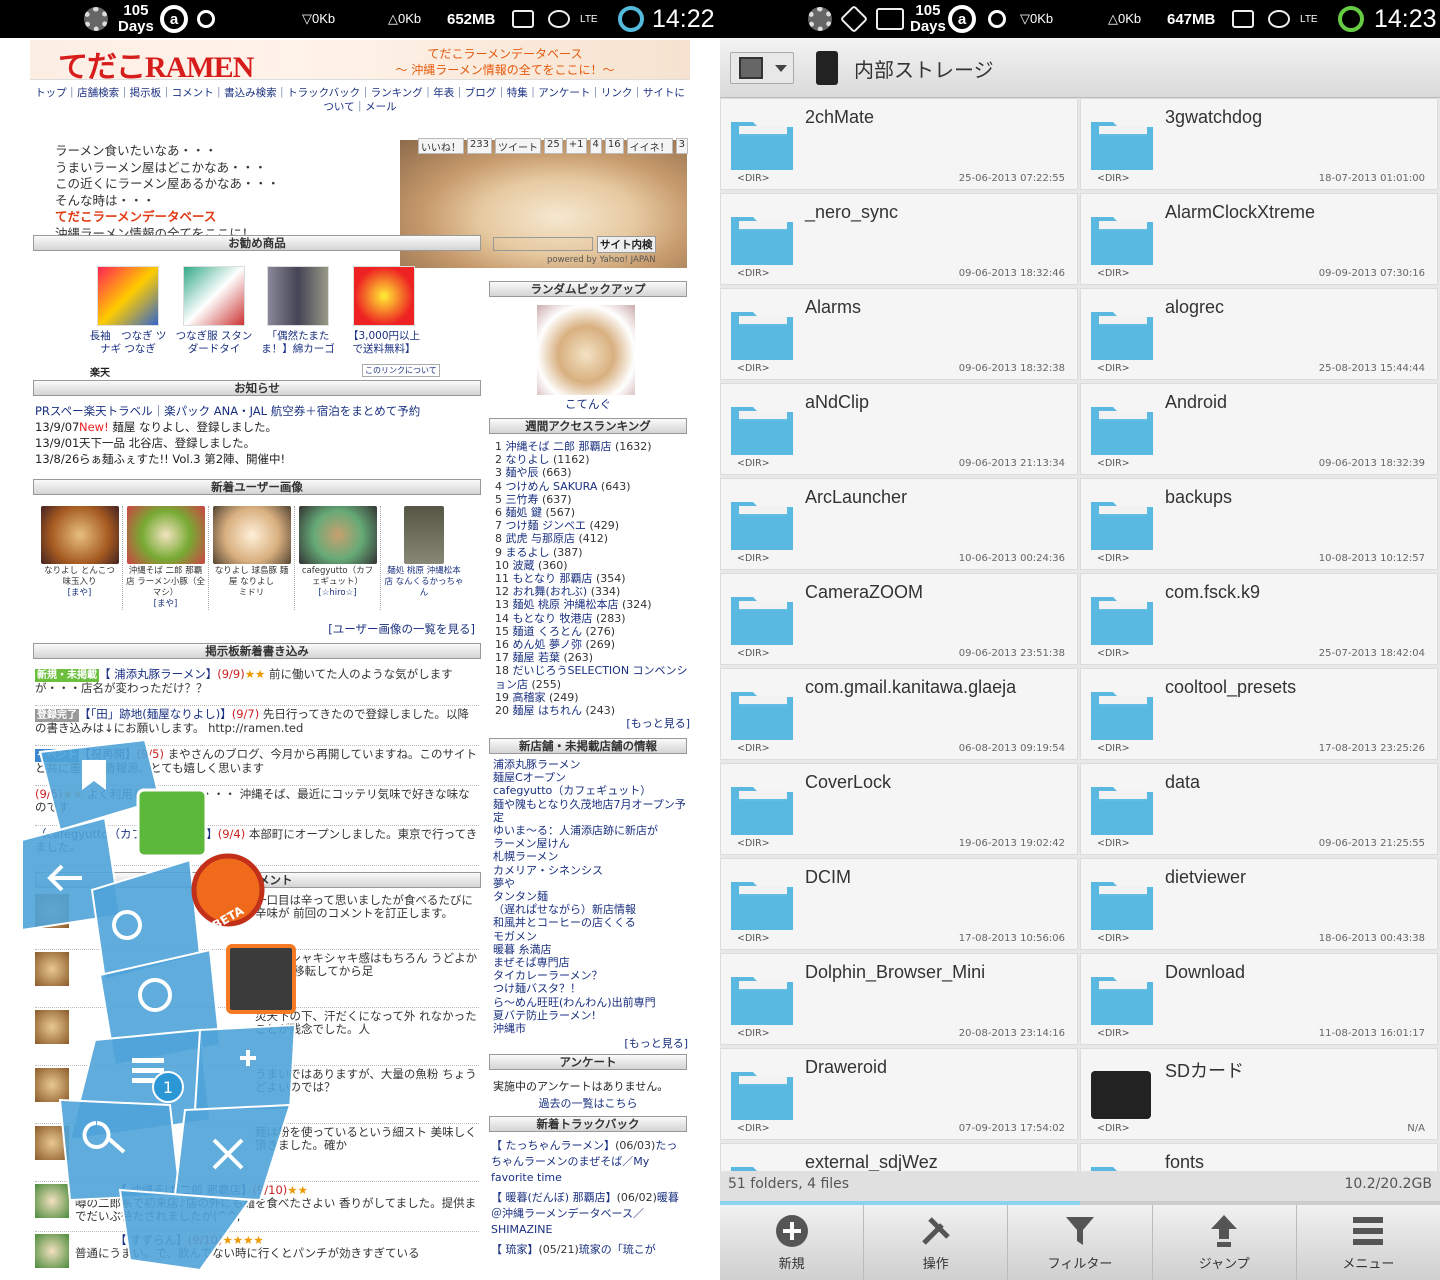 This screenshot has height=1280, width=1440. I want to click on product-item: つなぎ服 スタンダードタイ, so click(214, 311).